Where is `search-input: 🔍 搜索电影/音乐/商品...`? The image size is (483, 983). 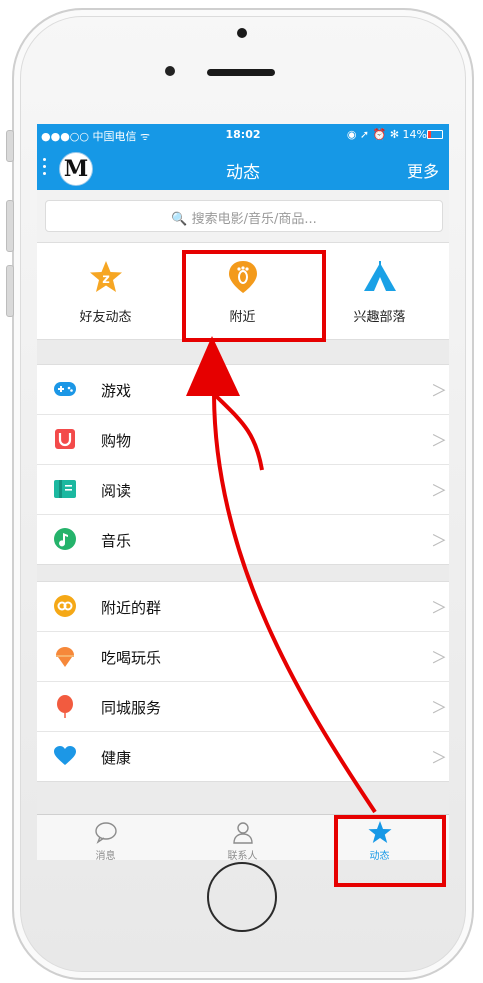
search-input: 🔍 搜索电影/音乐/商品... is located at coordinates (244, 216).